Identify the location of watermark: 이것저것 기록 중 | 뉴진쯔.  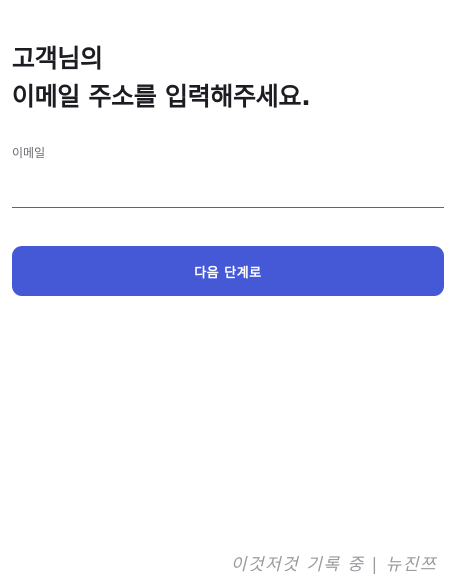
(333, 565).